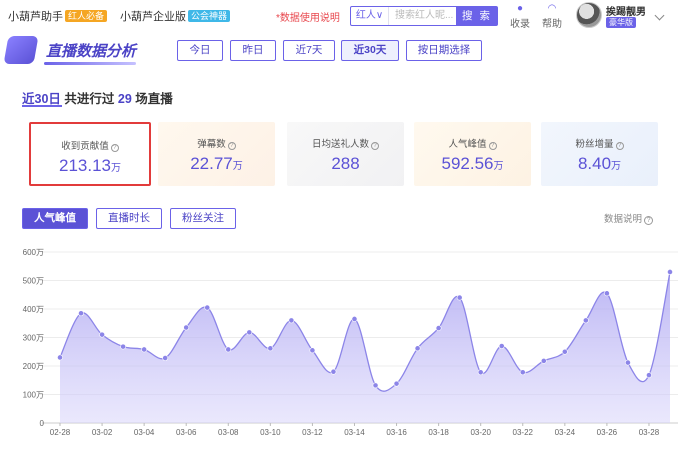 This screenshot has height=451, width=682. I want to click on summary-period: 近30日, so click(41, 99).